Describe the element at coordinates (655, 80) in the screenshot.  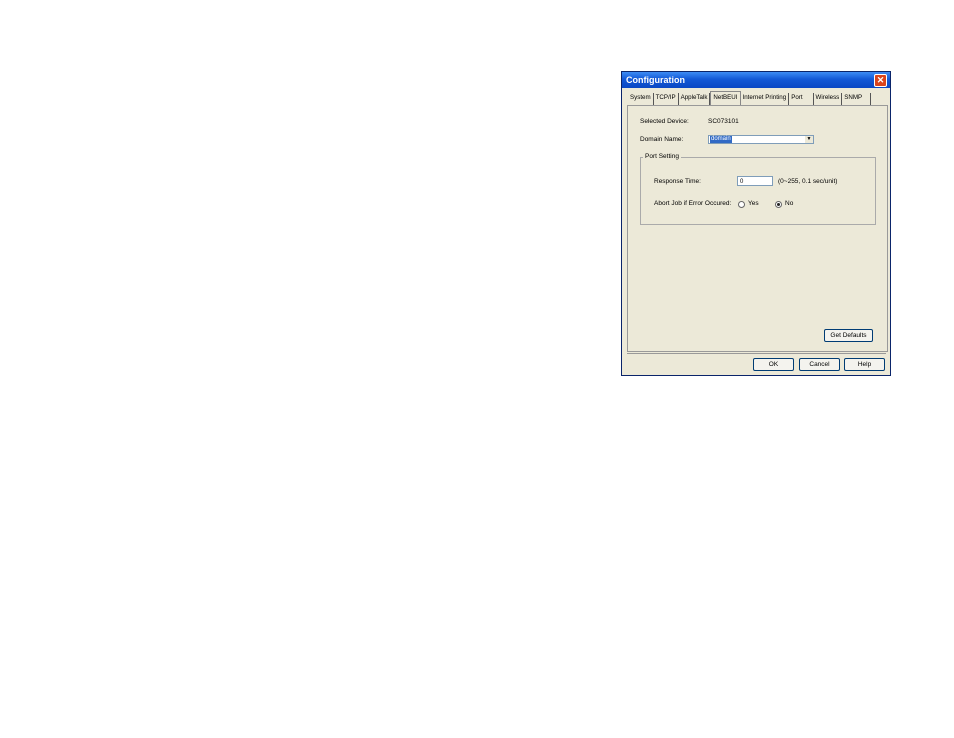
I see `window-title: Configuration` at that location.